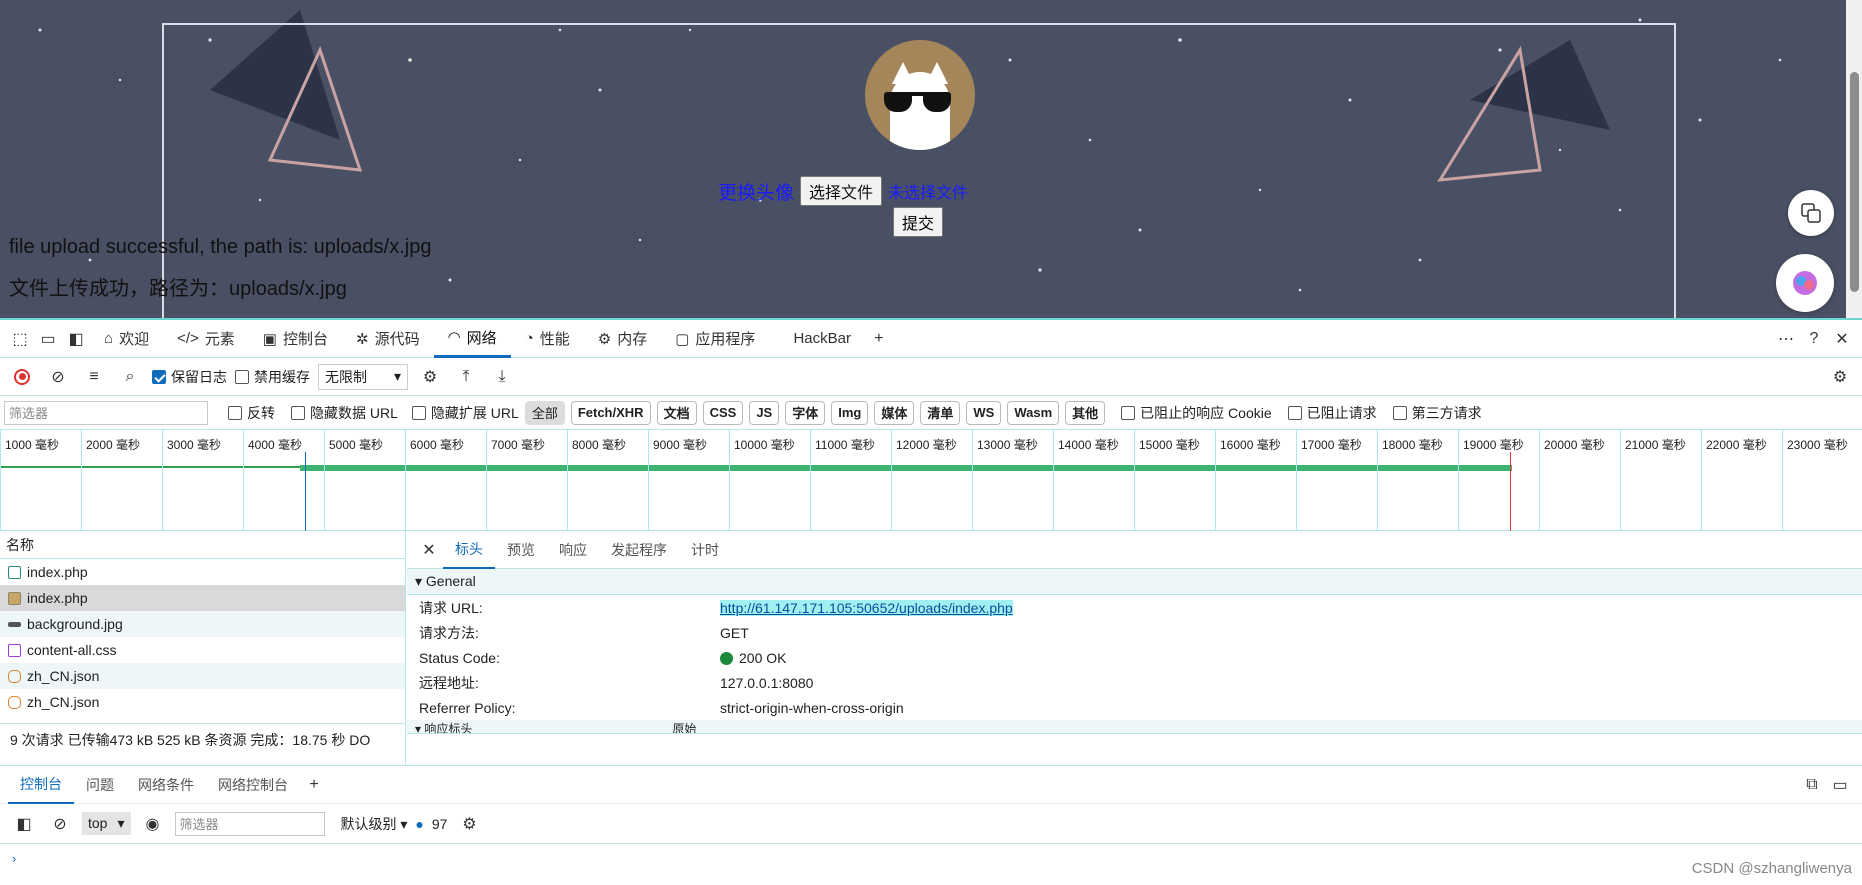 The image size is (1862, 885). Describe the element at coordinates (1134, 727) in the screenshot. I see `section-response-headers: ▾ 响应标头 原始` at that location.